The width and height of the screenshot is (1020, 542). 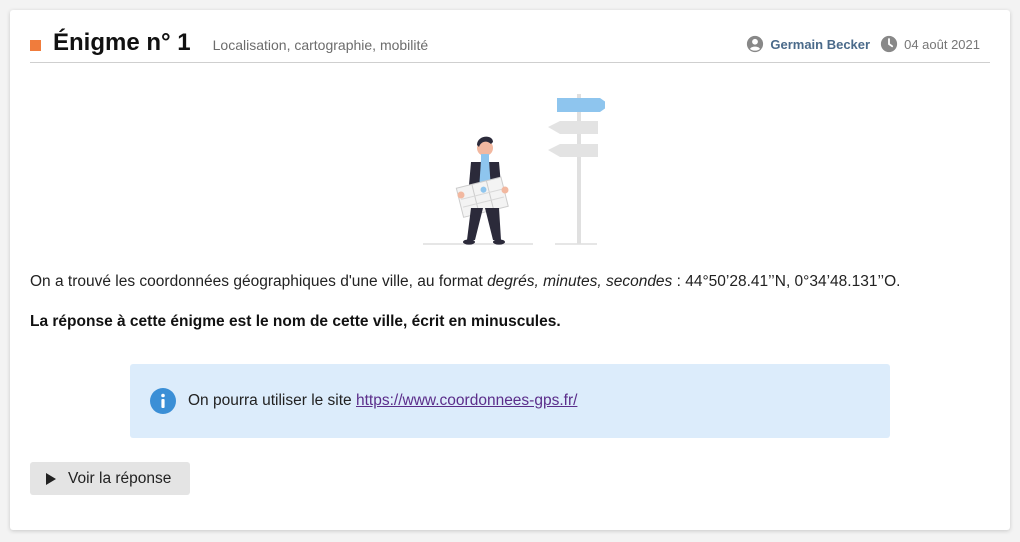 What do you see at coordinates (51, 478) in the screenshot?
I see `play-icon` at bounding box center [51, 478].